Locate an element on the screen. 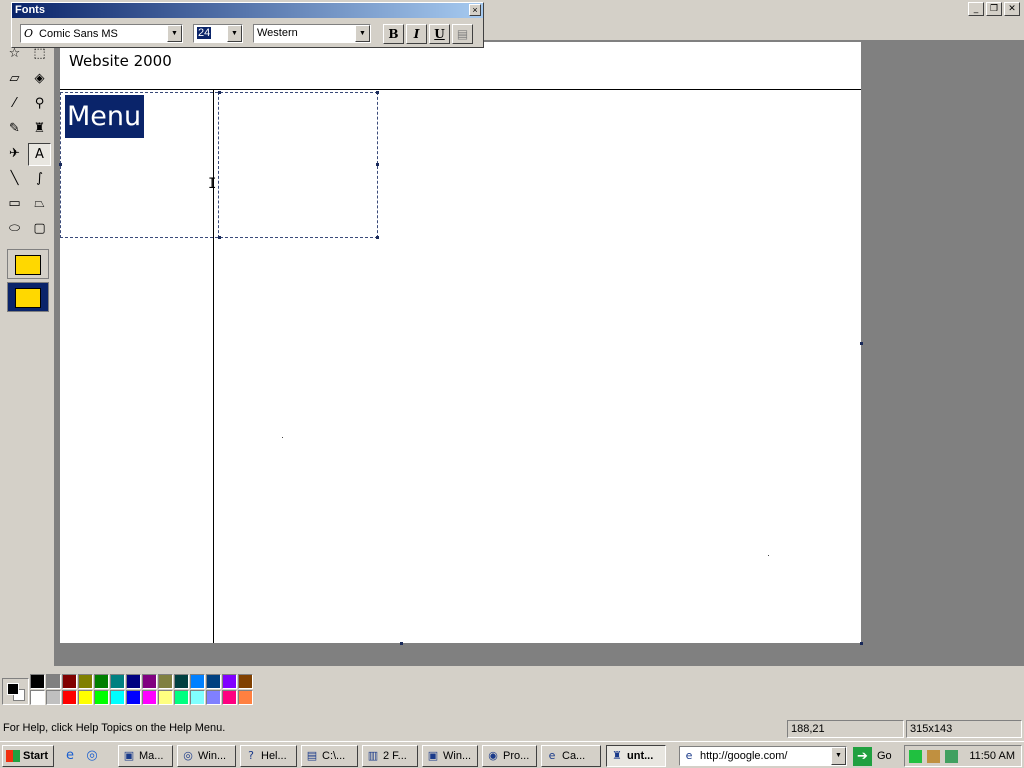 The image size is (1024, 768). text-tool: A is located at coordinates (39, 154).